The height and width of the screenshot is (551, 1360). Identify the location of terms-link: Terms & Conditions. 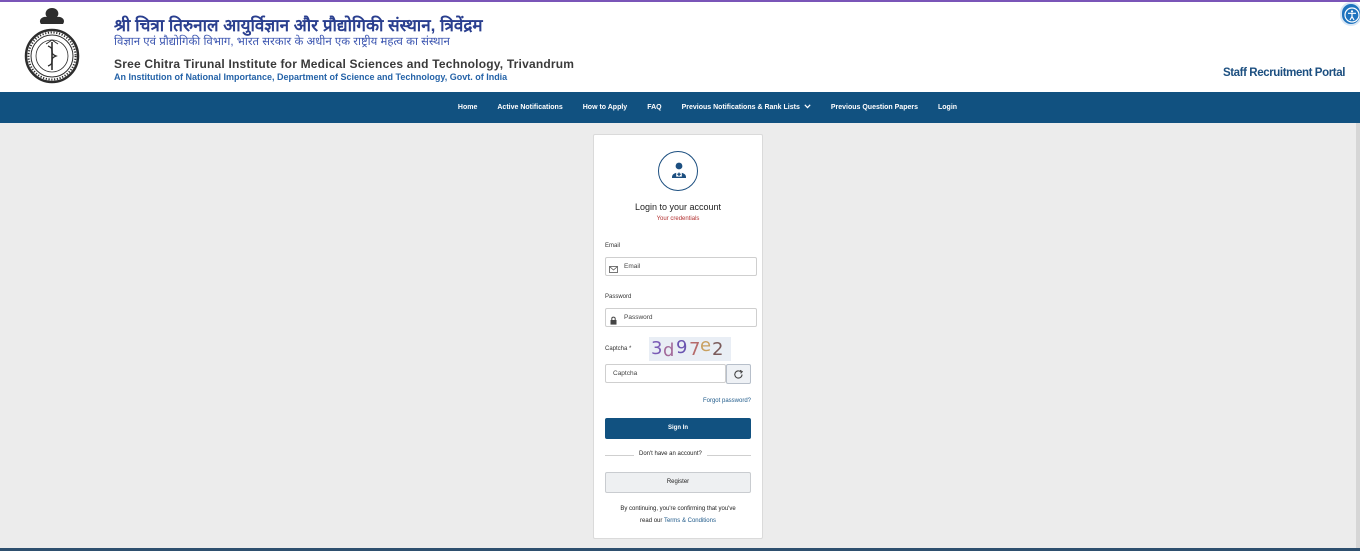
(690, 521).